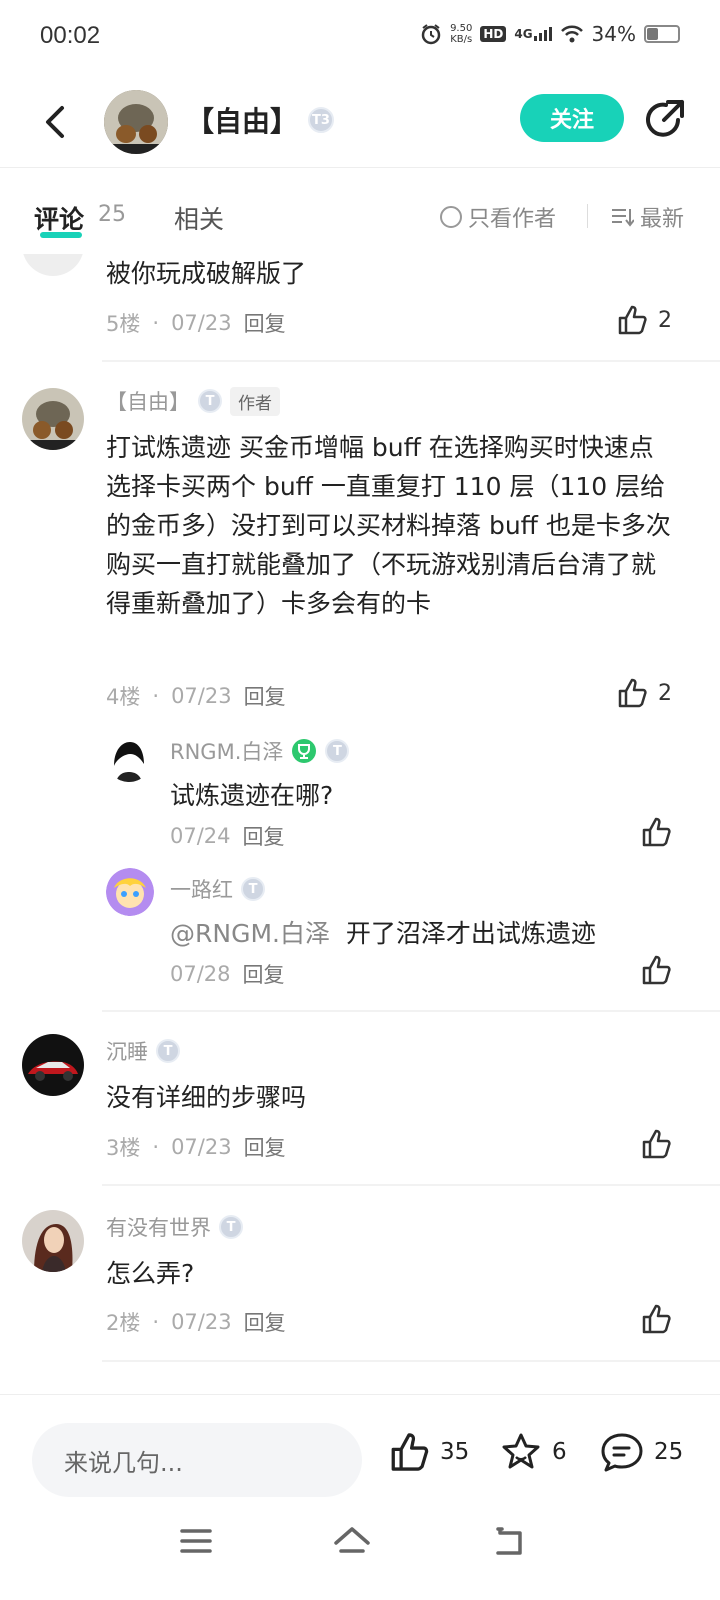 The width and height of the screenshot is (720, 1600). I want to click on wifi-icon, so click(571, 34).